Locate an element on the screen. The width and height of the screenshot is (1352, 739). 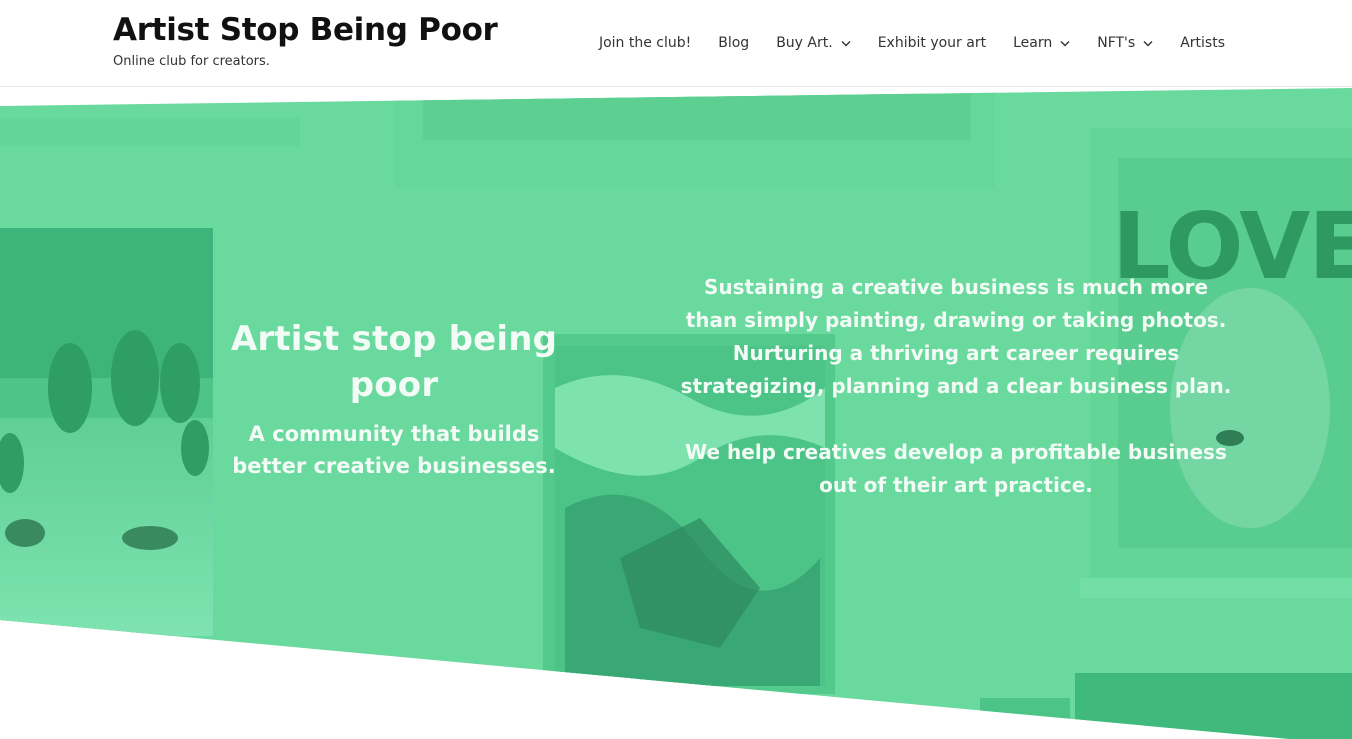
nav-label: Join the club! is located at coordinates (645, 43).